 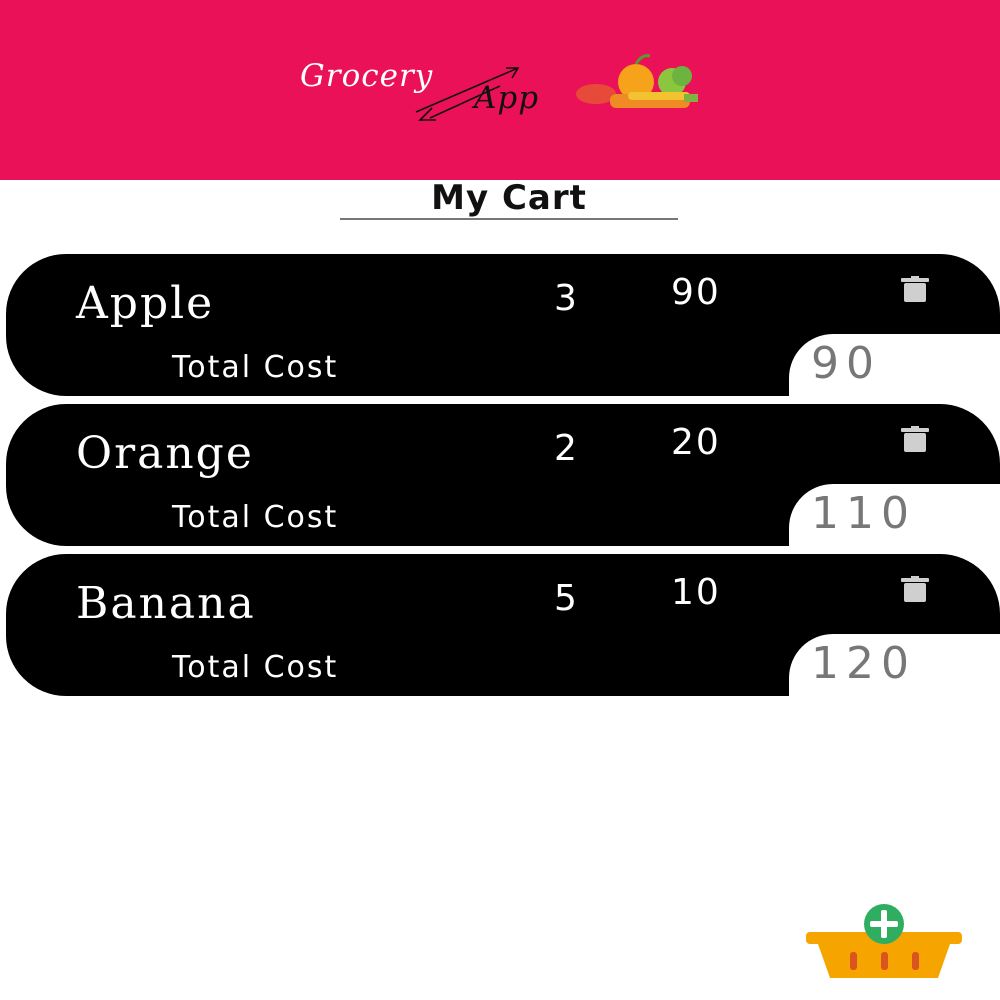 What do you see at coordinates (696, 292) in the screenshot?
I see `item-price: 90` at bounding box center [696, 292].